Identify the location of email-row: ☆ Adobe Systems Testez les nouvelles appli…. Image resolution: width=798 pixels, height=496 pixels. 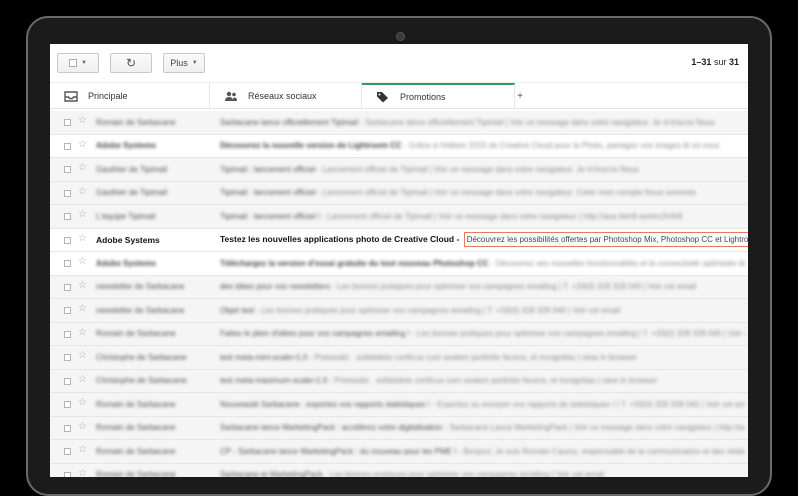
(399, 240).